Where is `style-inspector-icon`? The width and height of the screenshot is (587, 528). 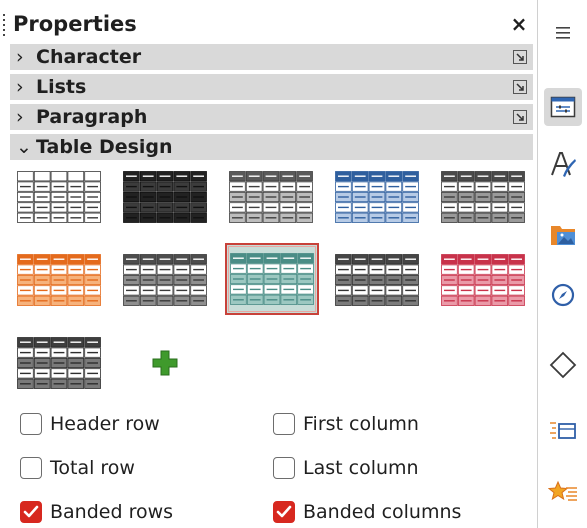 style-inspector-icon is located at coordinates (562, 490).